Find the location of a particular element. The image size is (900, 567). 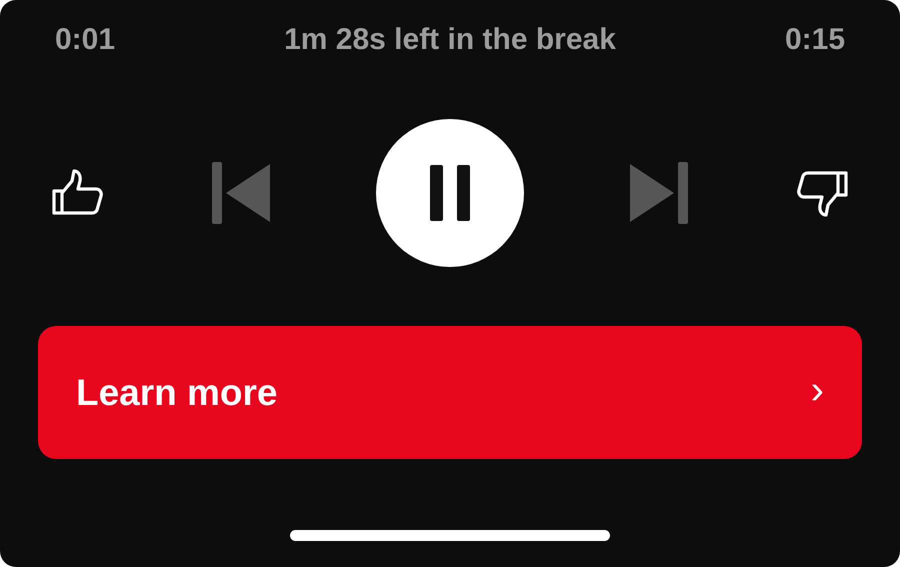

skip-forward-icon is located at coordinates (659, 193).